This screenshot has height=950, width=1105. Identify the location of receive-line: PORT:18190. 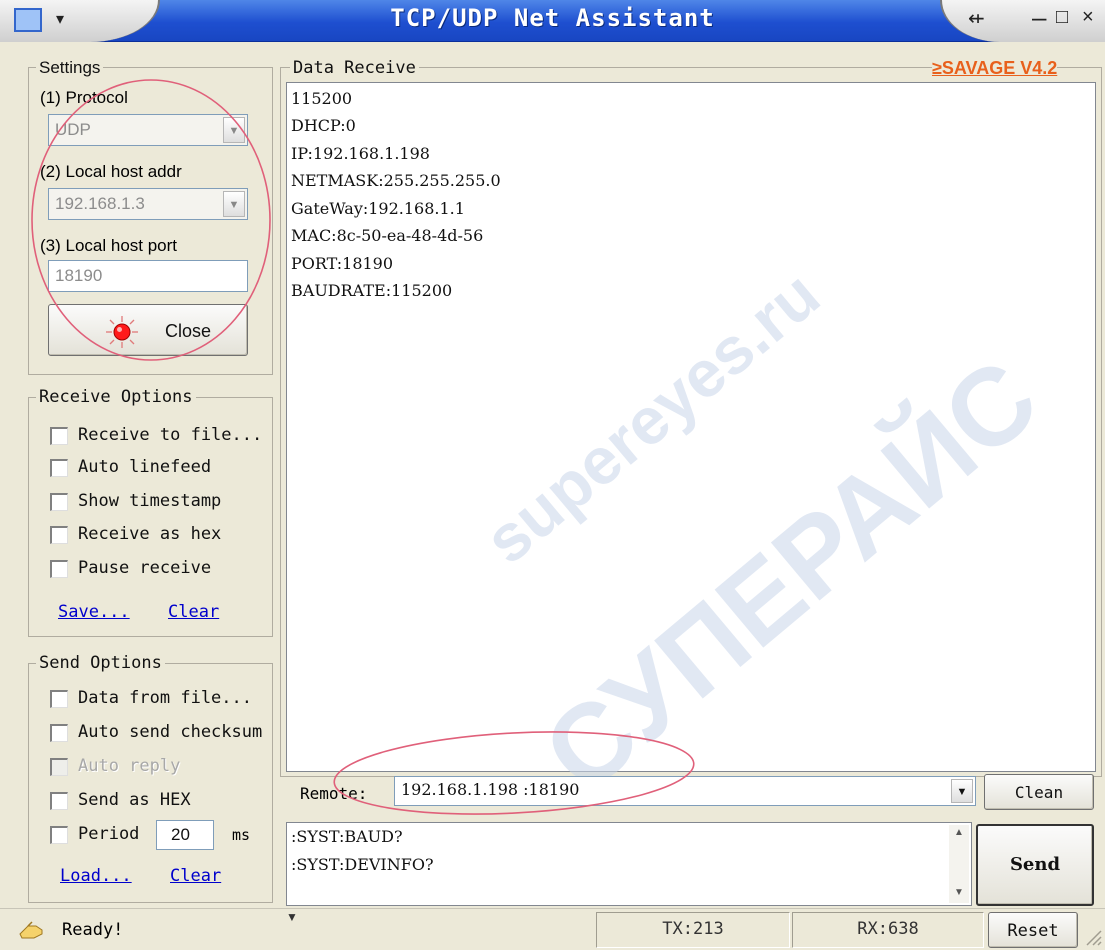
(342, 263).